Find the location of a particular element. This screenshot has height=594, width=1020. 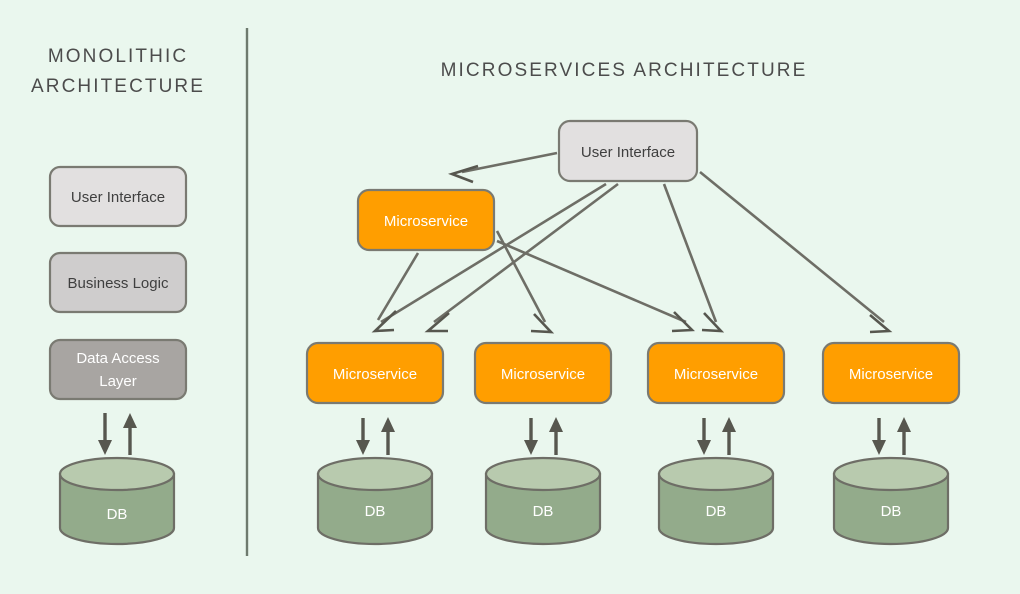

monolith-box-user-interface-label: User Interface is located at coordinates (118, 197).